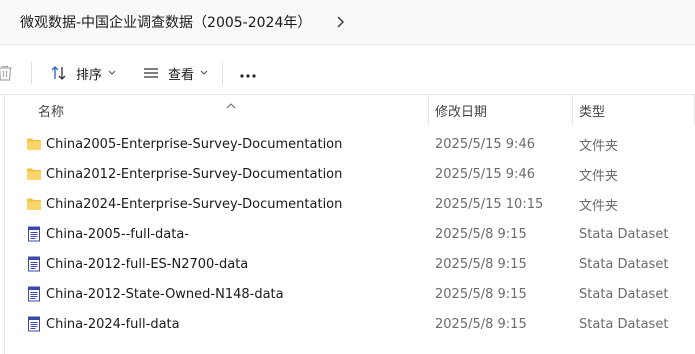 The height and width of the screenshot is (354, 695). What do you see at coordinates (347, 73) in the screenshot?
I see `command-bar: 排序 查看` at bounding box center [347, 73].